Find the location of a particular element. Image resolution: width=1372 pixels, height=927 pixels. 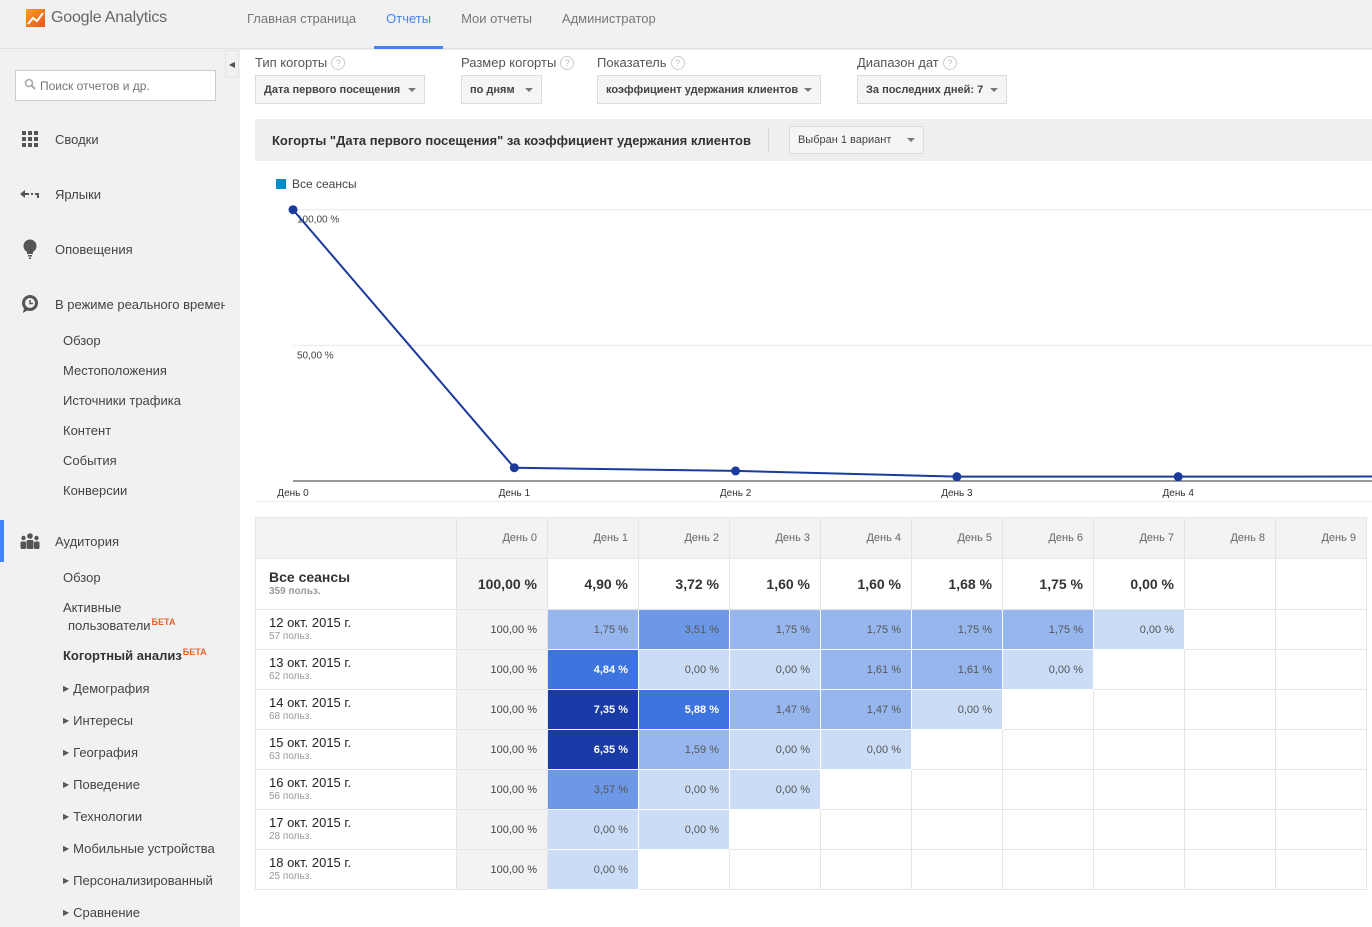

search-box is located at coordinates (115, 85).